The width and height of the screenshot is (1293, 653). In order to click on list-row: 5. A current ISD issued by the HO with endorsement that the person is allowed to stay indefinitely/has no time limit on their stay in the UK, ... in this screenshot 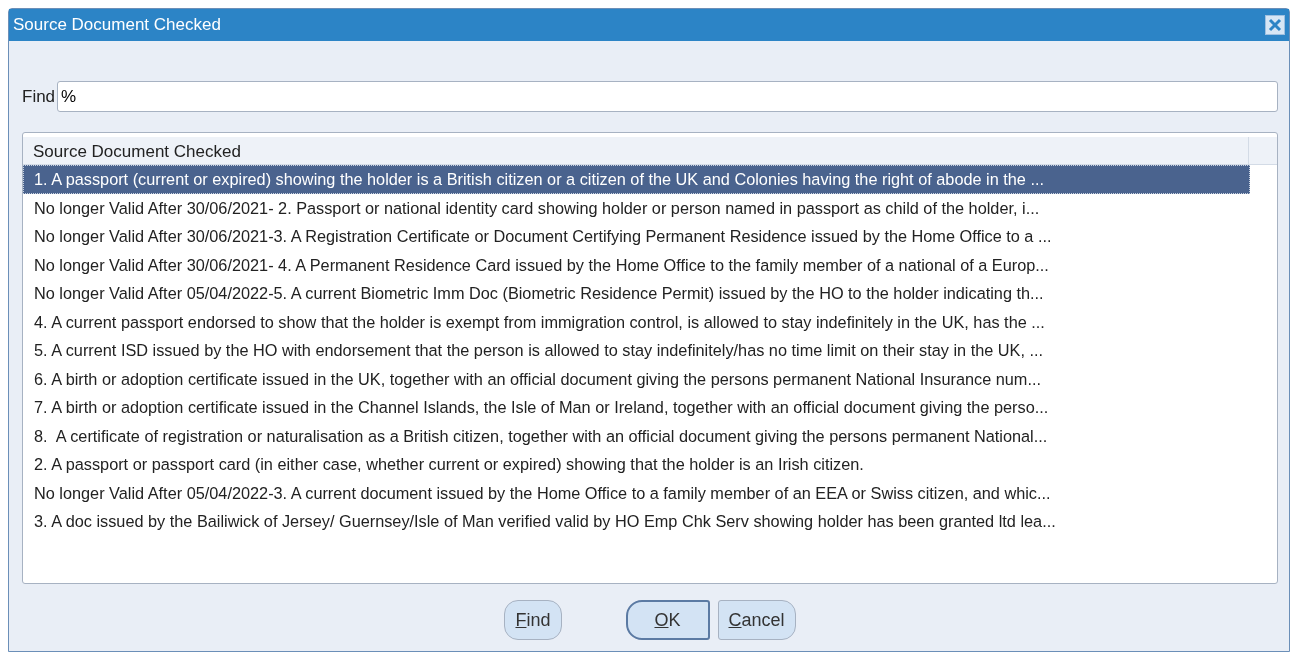, I will do `click(636, 350)`.